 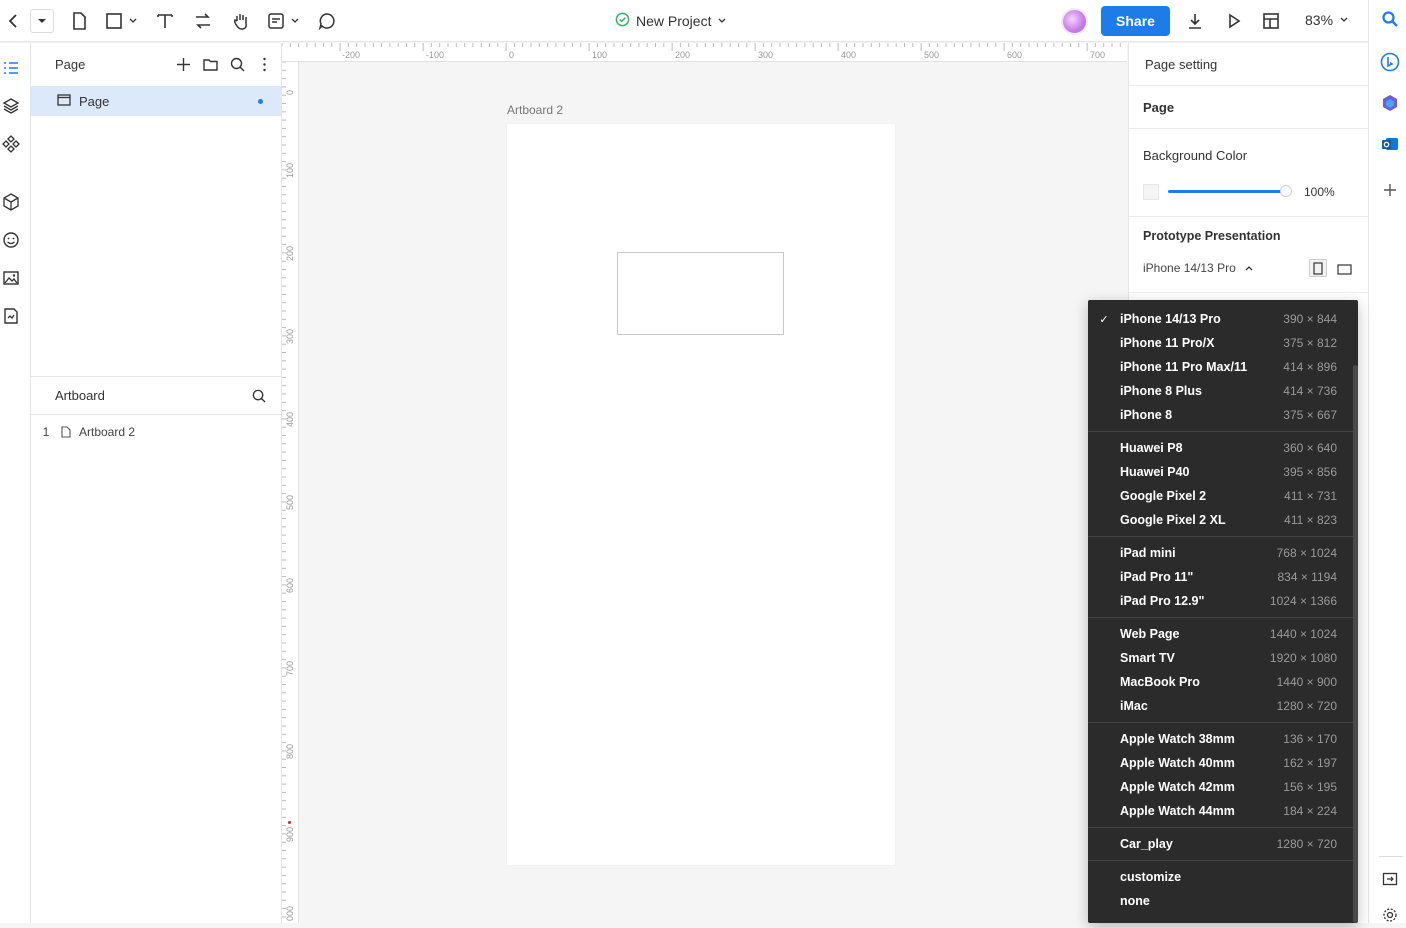 What do you see at coordinates (210, 67) in the screenshot?
I see `folder-icon` at bounding box center [210, 67].